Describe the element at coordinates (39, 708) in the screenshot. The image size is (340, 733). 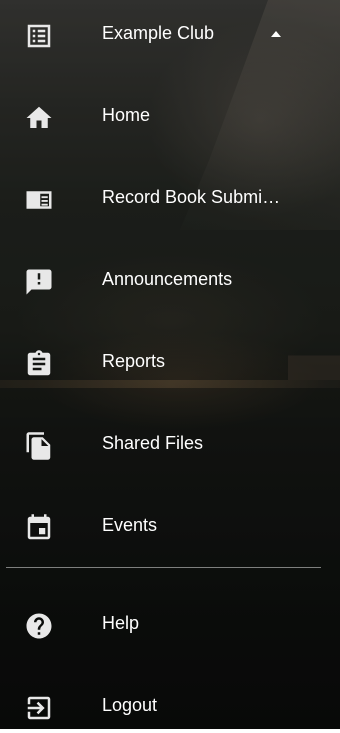
I see `logout-icon` at that location.